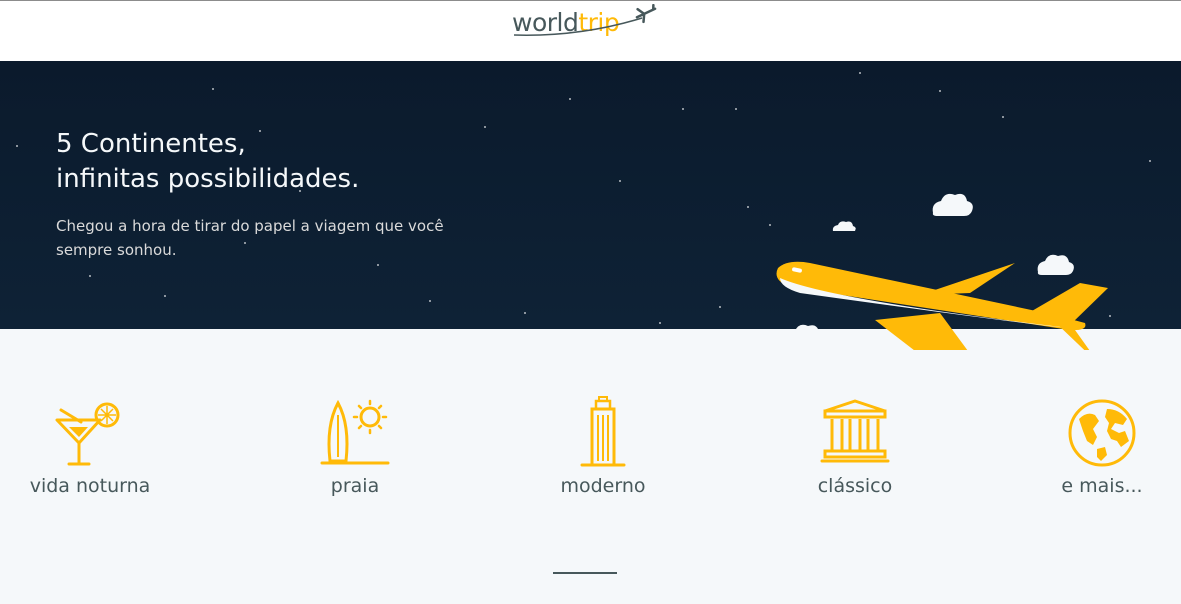  I want to click on logo: worldtrip, so click(585, 23).